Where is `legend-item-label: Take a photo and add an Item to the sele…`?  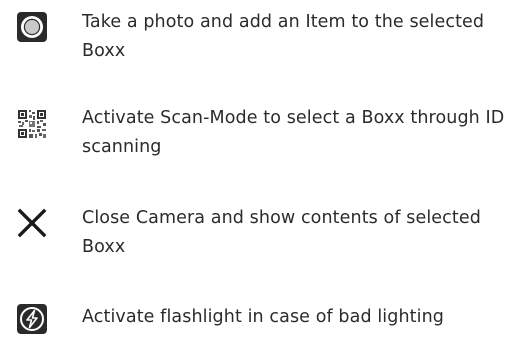 legend-item-label: Take a photo and add an Item to the sele… is located at coordinates (283, 36).